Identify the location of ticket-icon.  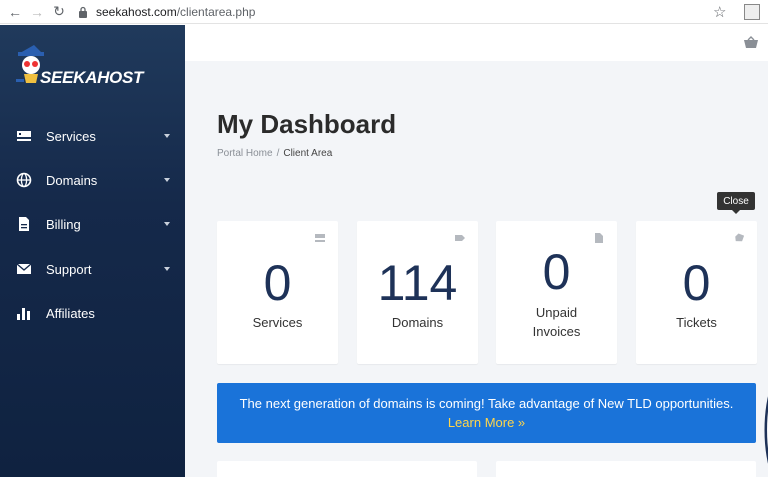
(739, 237).